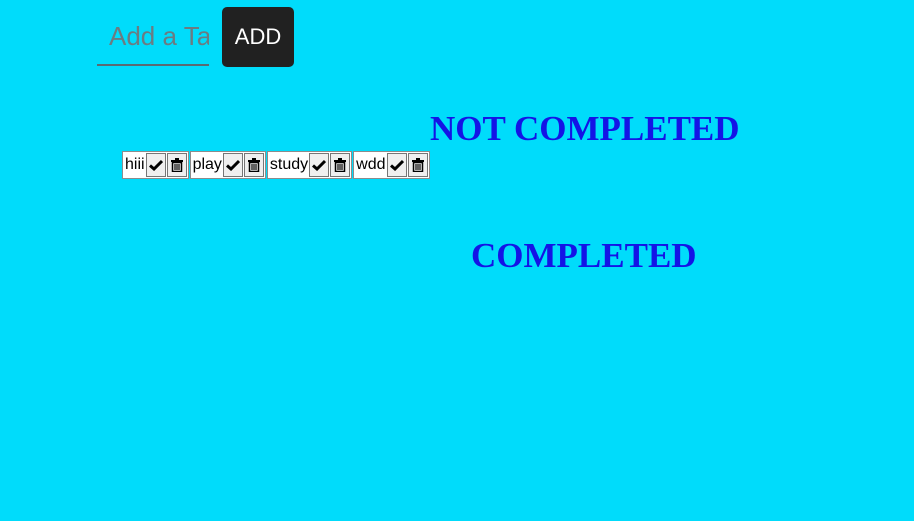 This screenshot has height=521, width=914. I want to click on completed-heading: COMPLETED, so click(584, 255).